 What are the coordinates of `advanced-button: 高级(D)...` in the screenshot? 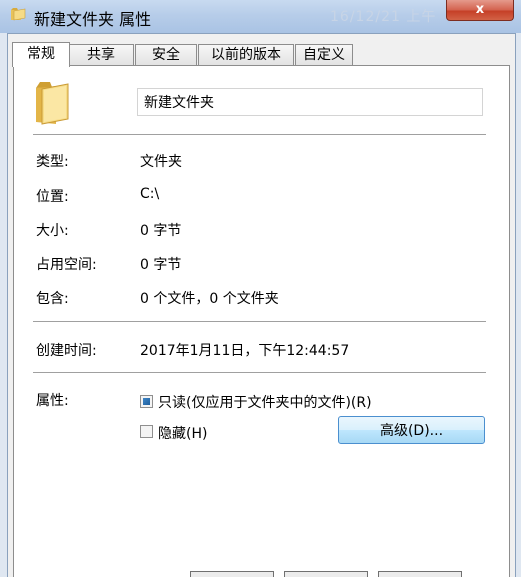 It's located at (411, 430).